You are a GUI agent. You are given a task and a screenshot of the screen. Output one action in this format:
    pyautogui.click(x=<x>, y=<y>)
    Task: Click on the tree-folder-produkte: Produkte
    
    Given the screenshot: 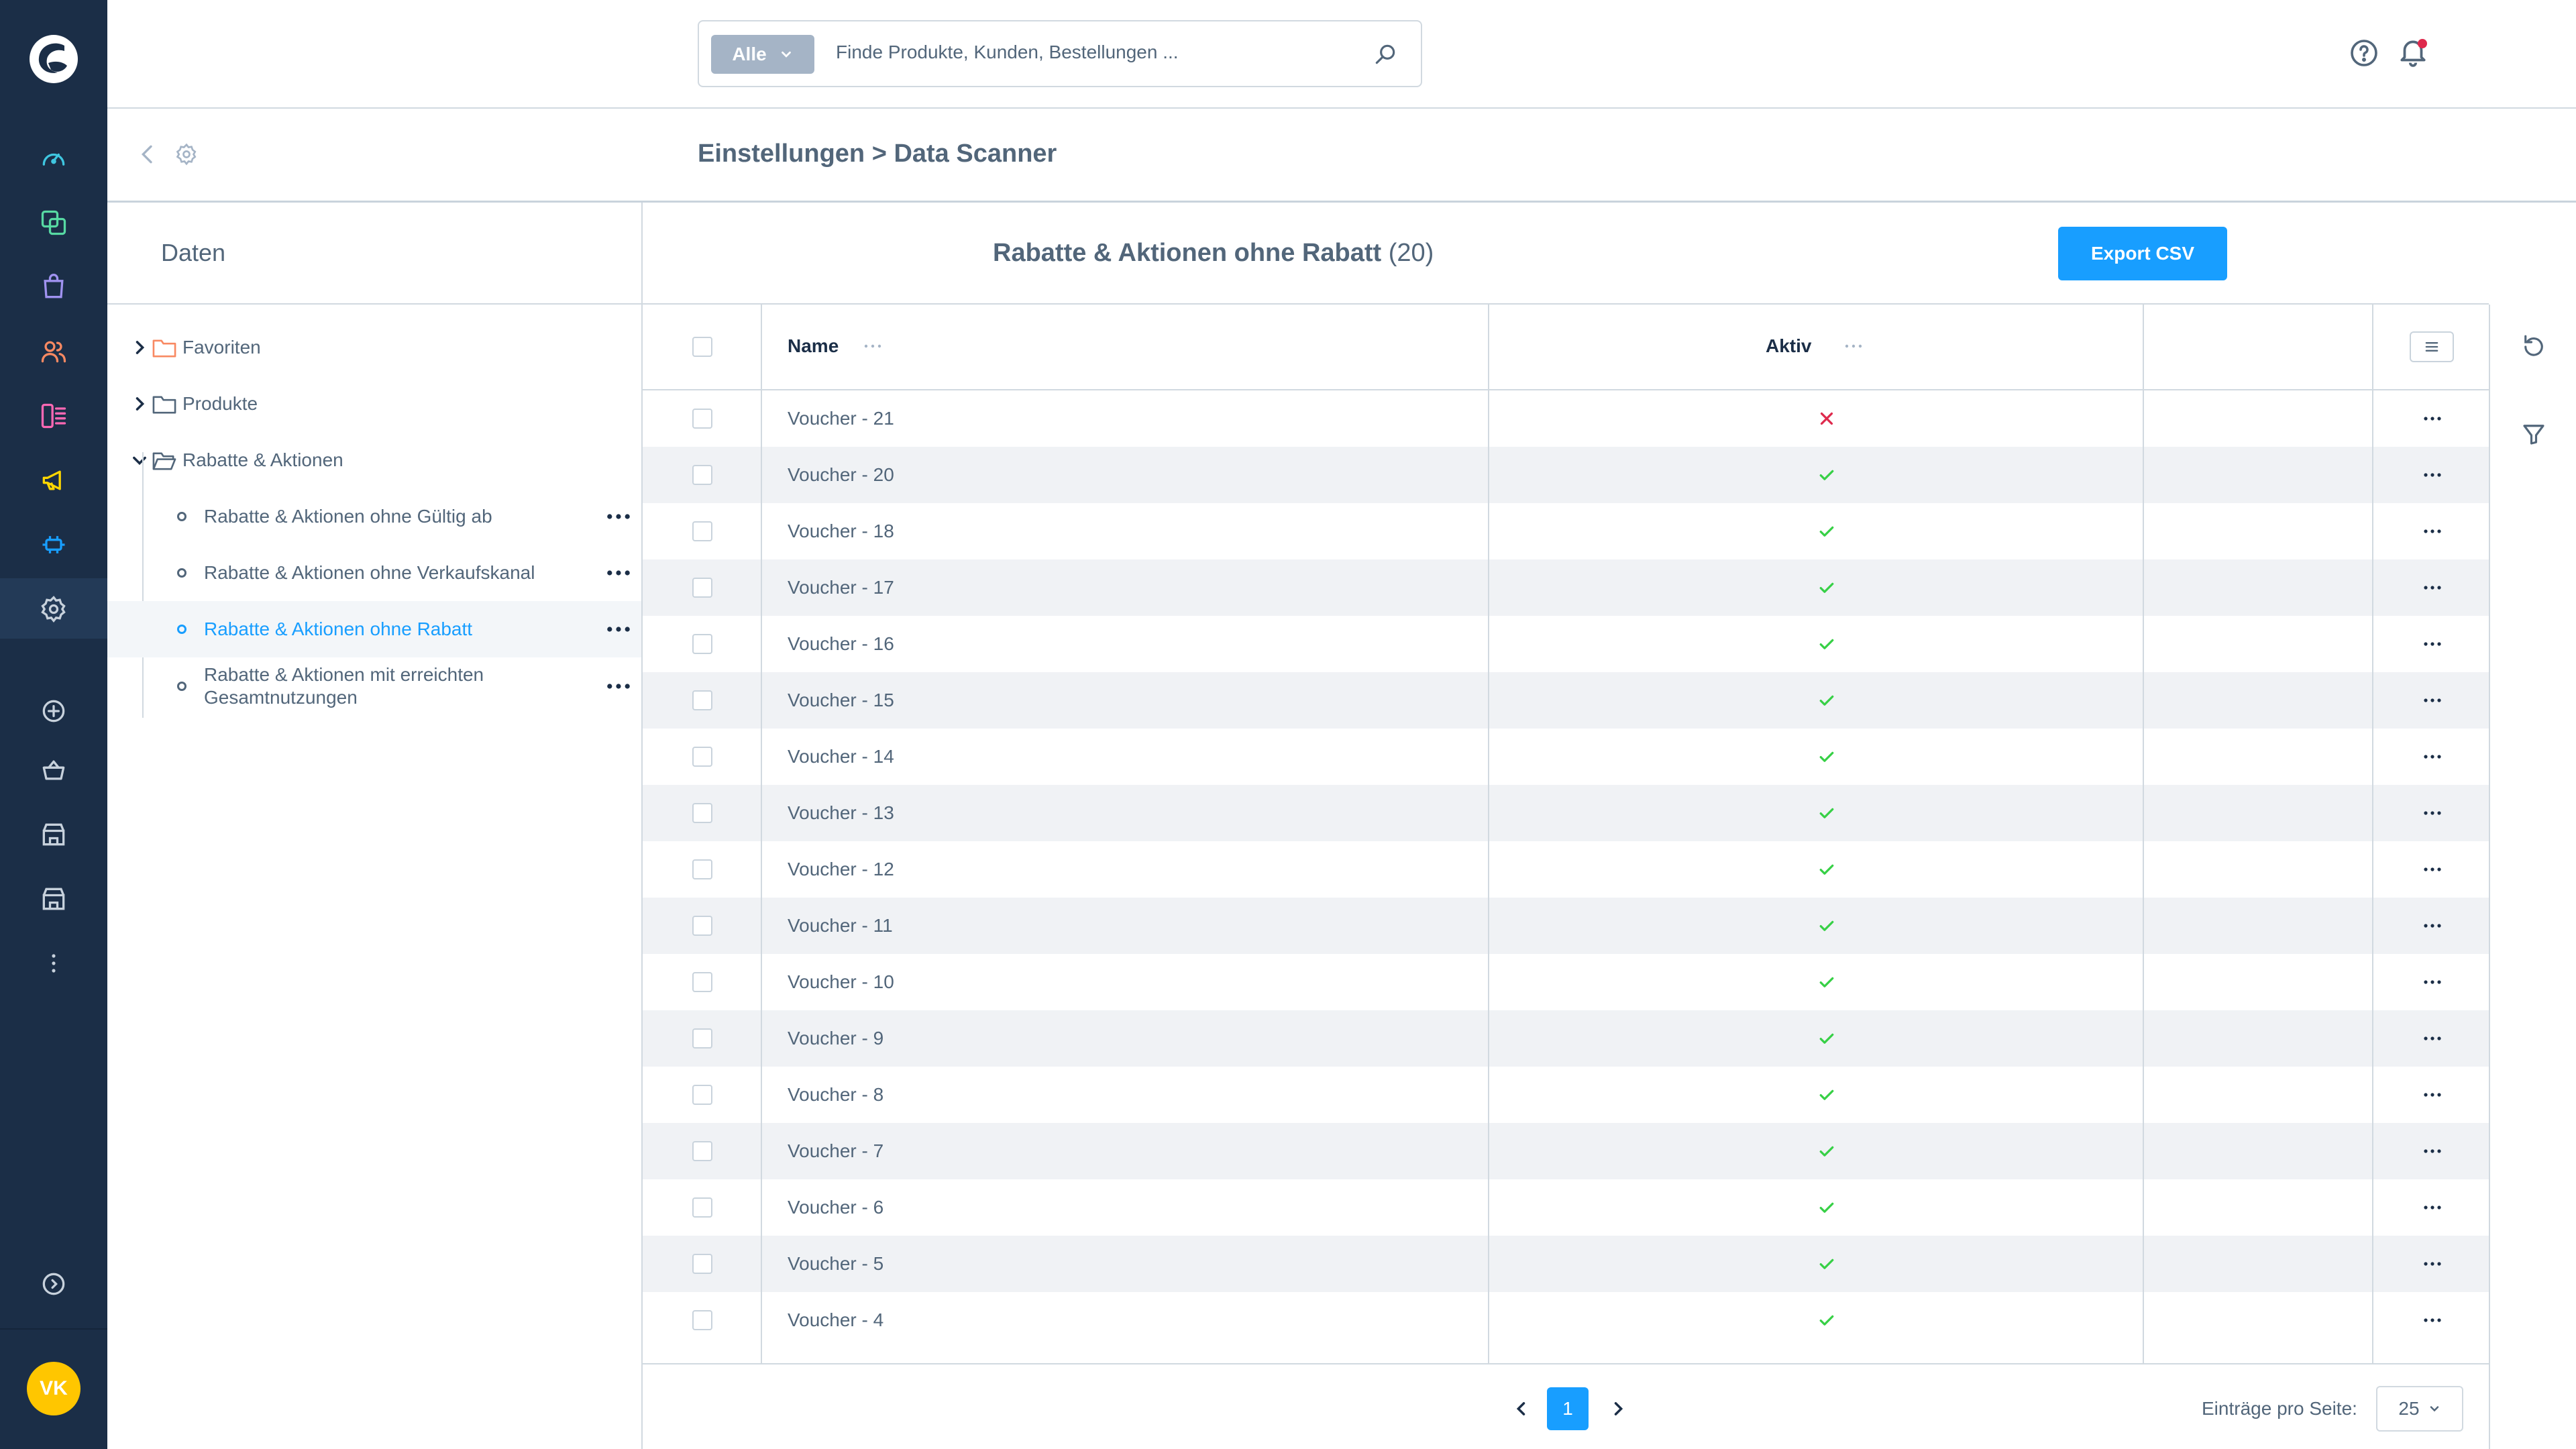 What is the action you would take?
    pyautogui.click(x=374, y=404)
    